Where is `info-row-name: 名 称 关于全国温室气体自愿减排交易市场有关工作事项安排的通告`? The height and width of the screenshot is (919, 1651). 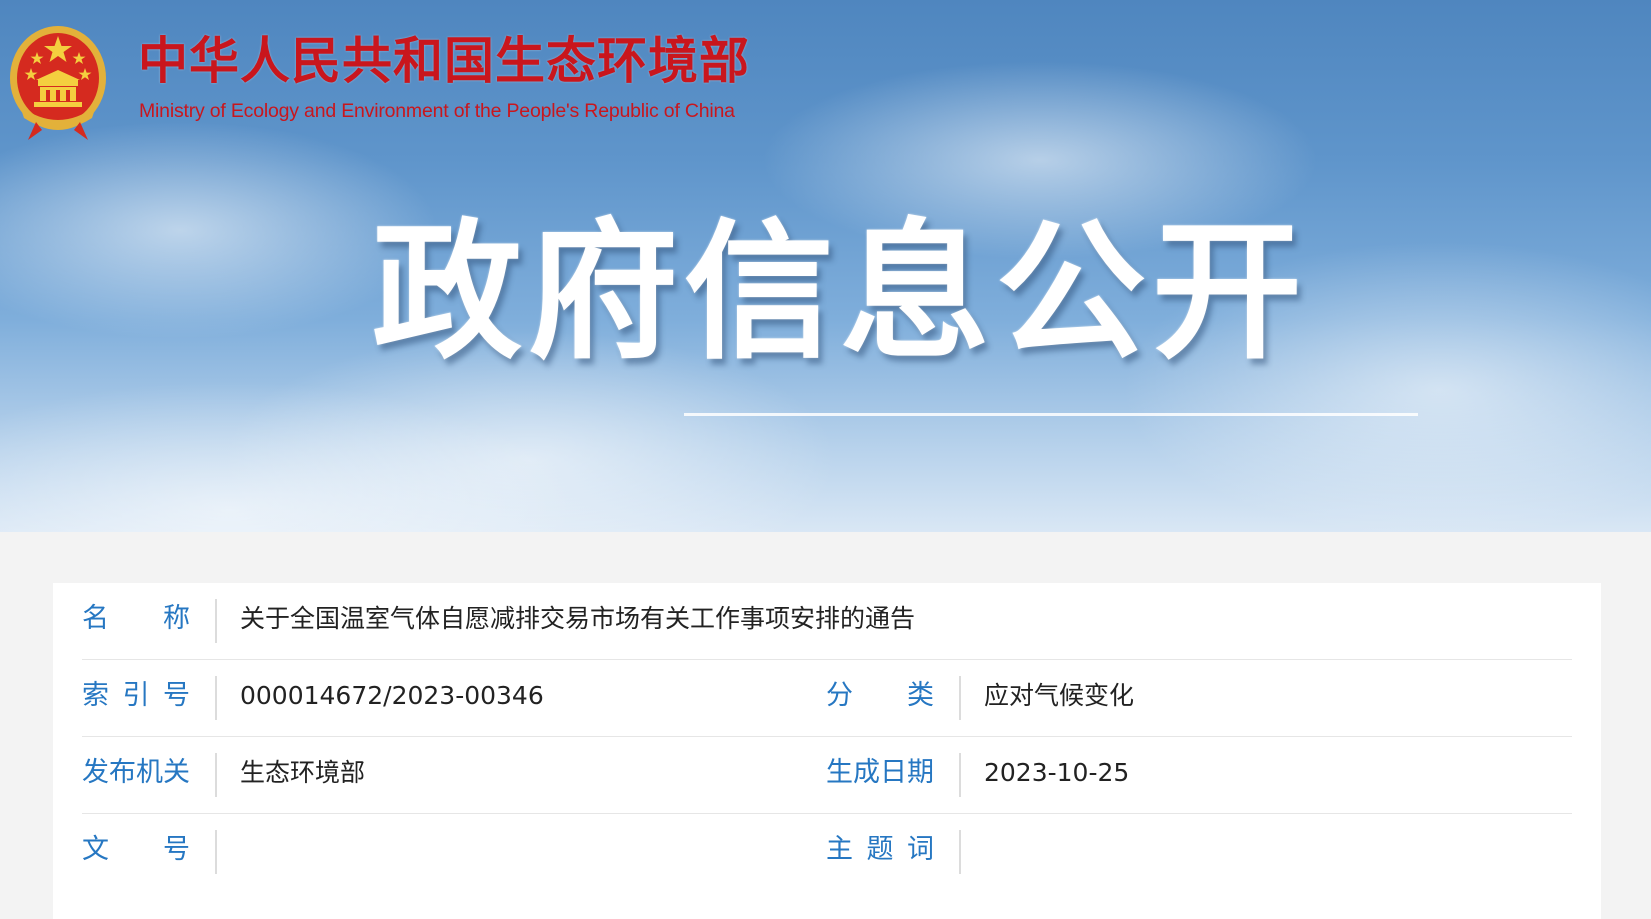 info-row-name: 名 称 关于全国温室气体自愿减排交易市场有关工作事项安排的通告 is located at coordinates (827, 621).